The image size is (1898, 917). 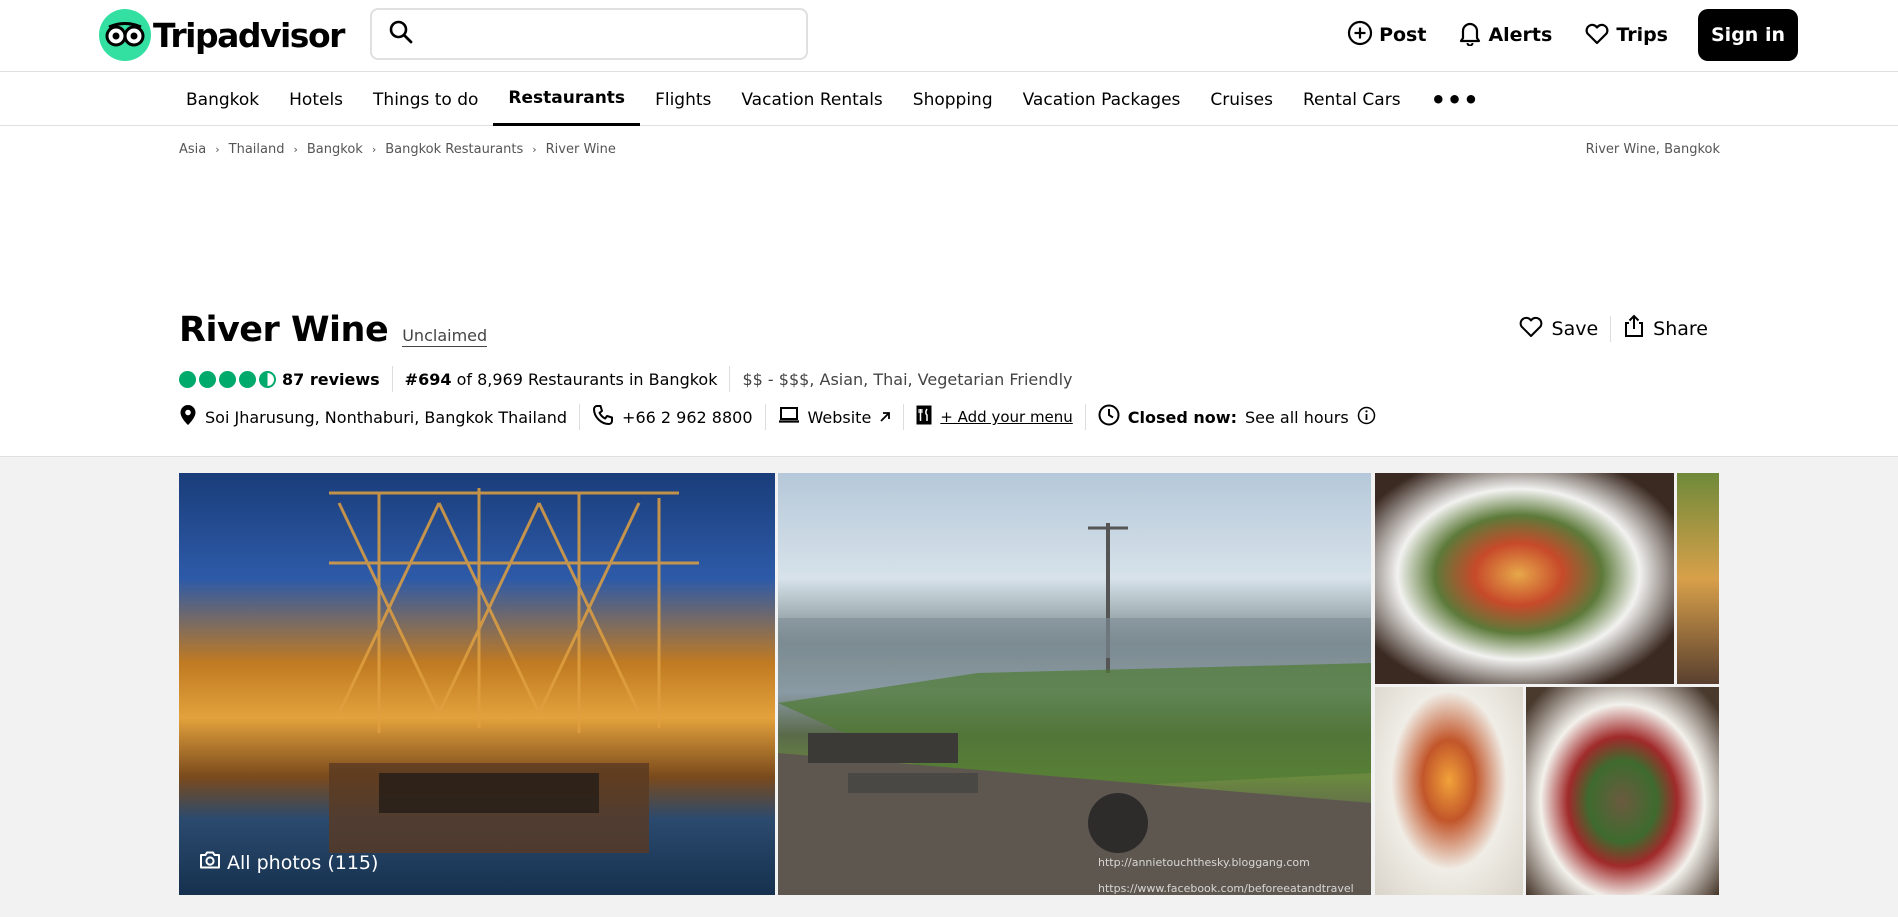 What do you see at coordinates (839, 417) in the screenshot?
I see `website-label: Website` at bounding box center [839, 417].